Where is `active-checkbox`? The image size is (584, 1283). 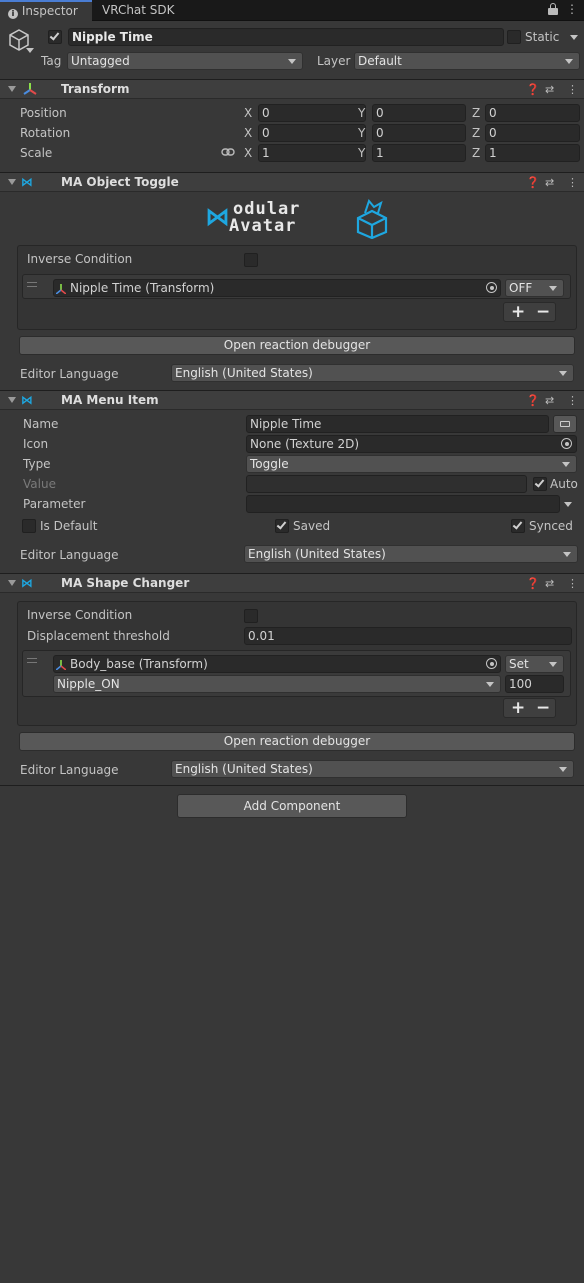 active-checkbox is located at coordinates (55, 37).